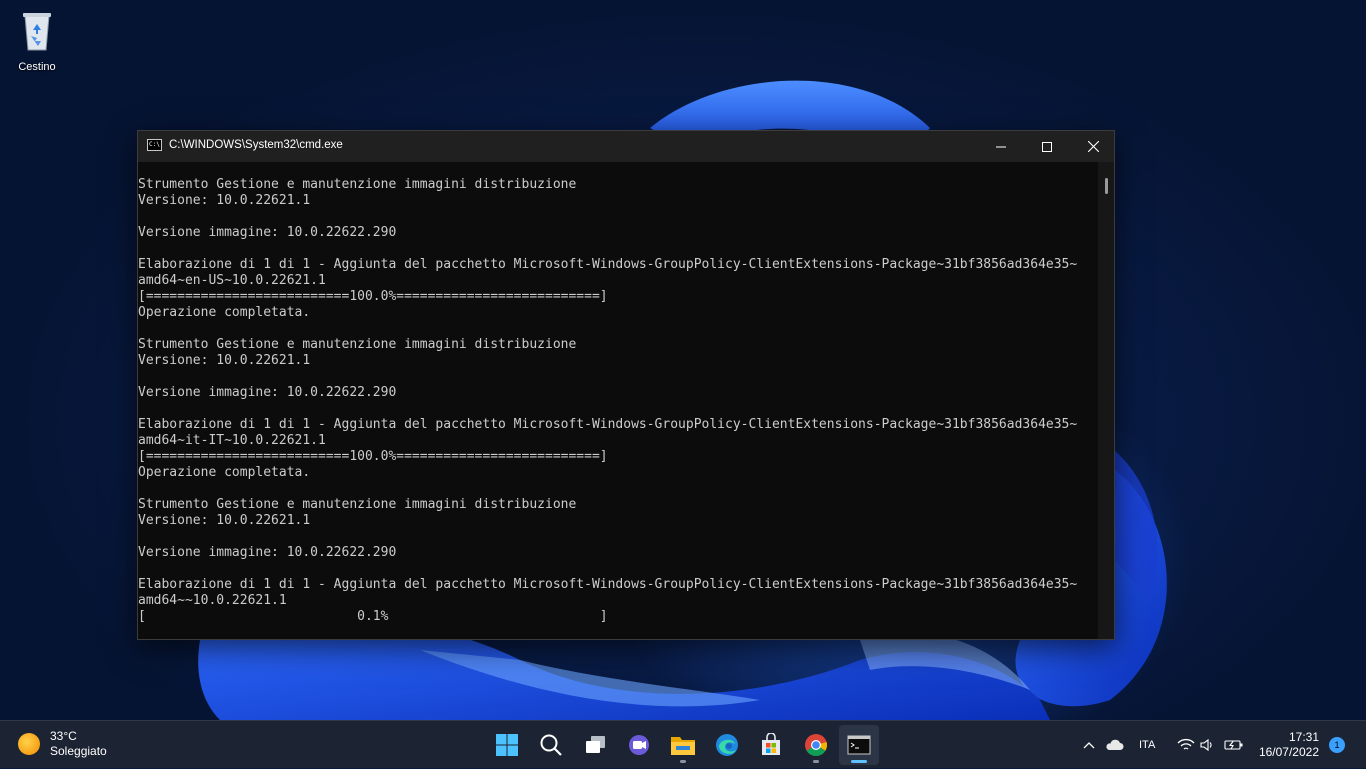  What do you see at coordinates (29, 744) in the screenshot?
I see `sun-icon` at bounding box center [29, 744].